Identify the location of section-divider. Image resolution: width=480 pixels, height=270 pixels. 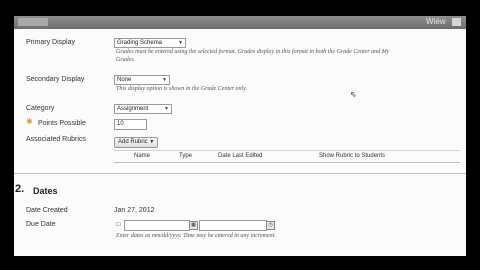
(240, 173).